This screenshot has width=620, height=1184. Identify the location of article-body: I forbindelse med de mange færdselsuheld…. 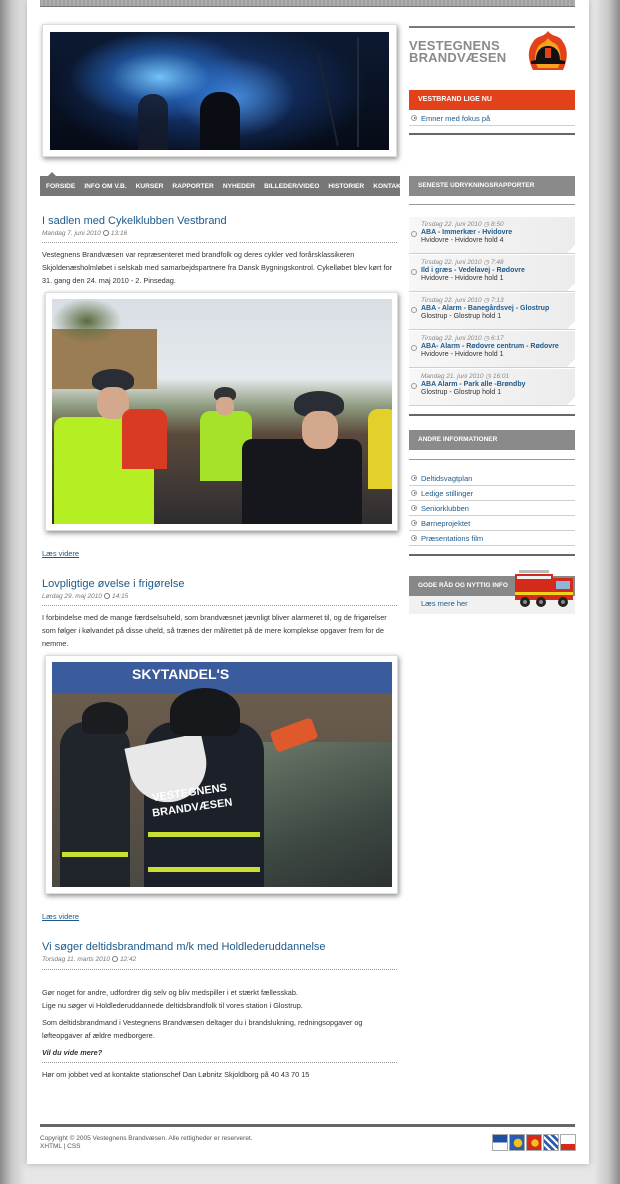
(214, 630).